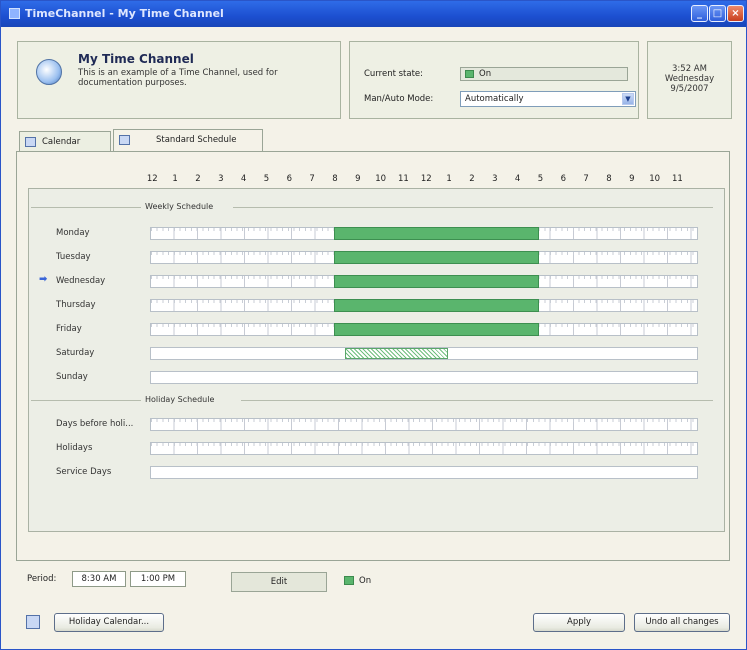 Image resolution: width=747 pixels, height=650 pixels. What do you see at coordinates (628, 99) in the screenshot?
I see `chevron-down-icon: ▼` at bounding box center [628, 99].